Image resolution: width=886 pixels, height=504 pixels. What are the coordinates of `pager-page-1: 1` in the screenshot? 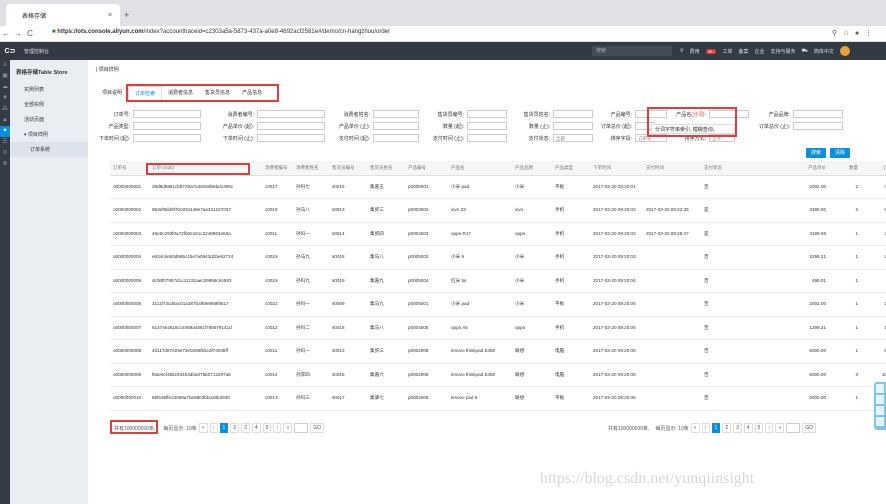 It's located at (224, 428).